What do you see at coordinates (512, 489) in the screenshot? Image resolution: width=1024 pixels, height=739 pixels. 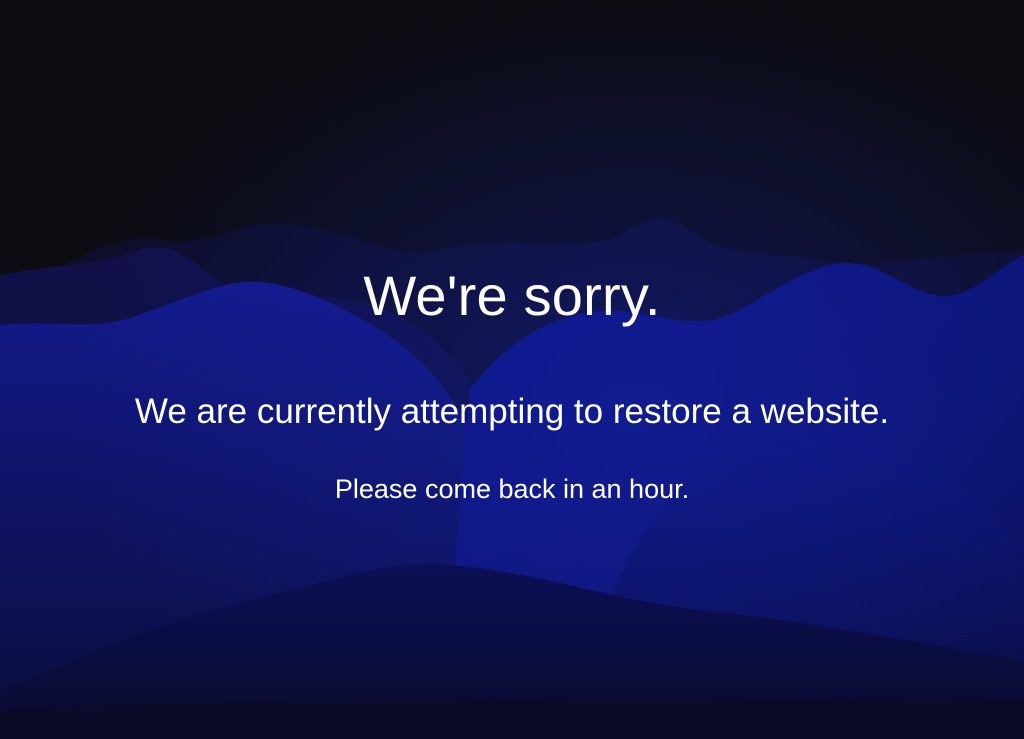 I see `return-notice: Please come back in an hour.` at bounding box center [512, 489].